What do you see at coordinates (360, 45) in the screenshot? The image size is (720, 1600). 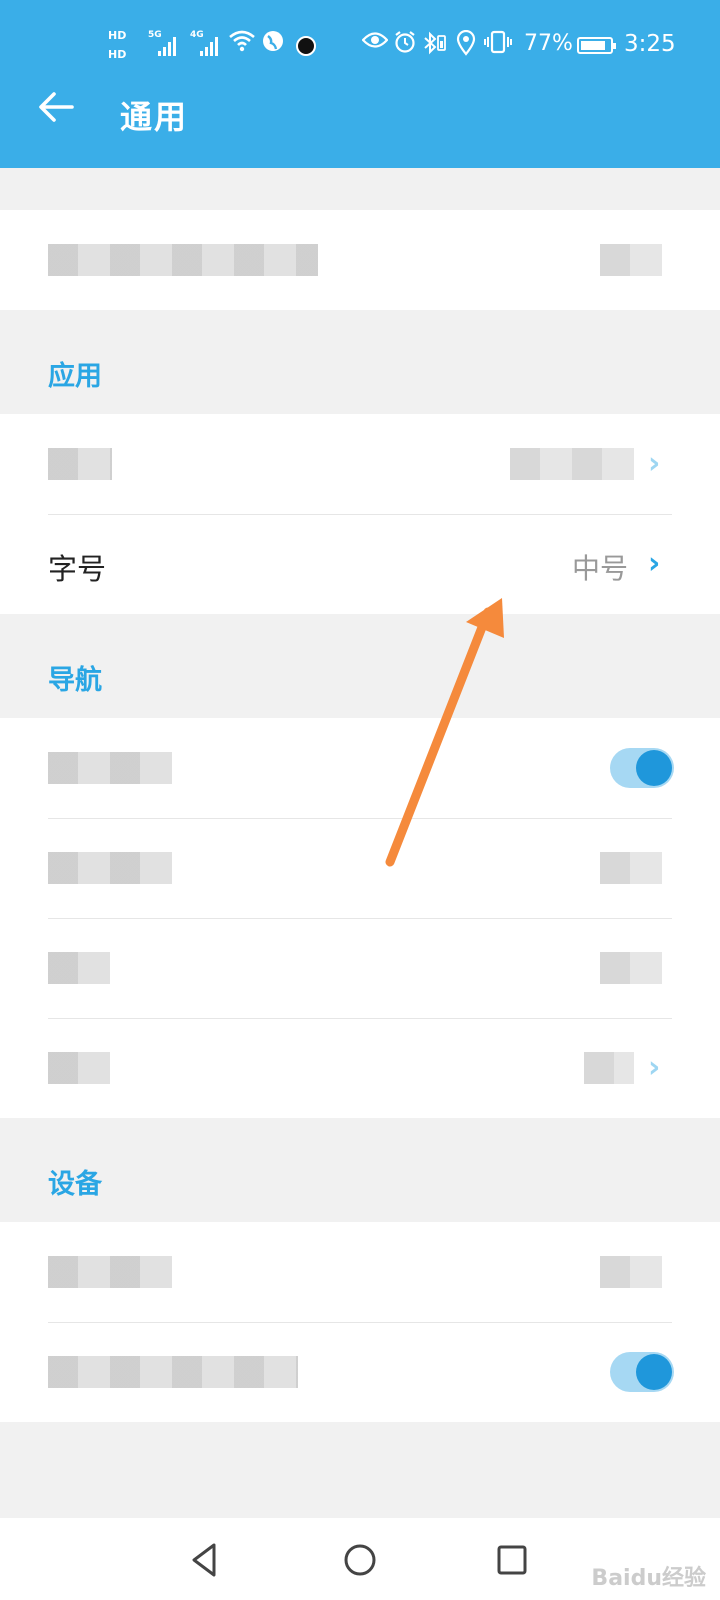 I see `status-bar: HD HD 5G 4G 77% 3:25` at bounding box center [360, 45].